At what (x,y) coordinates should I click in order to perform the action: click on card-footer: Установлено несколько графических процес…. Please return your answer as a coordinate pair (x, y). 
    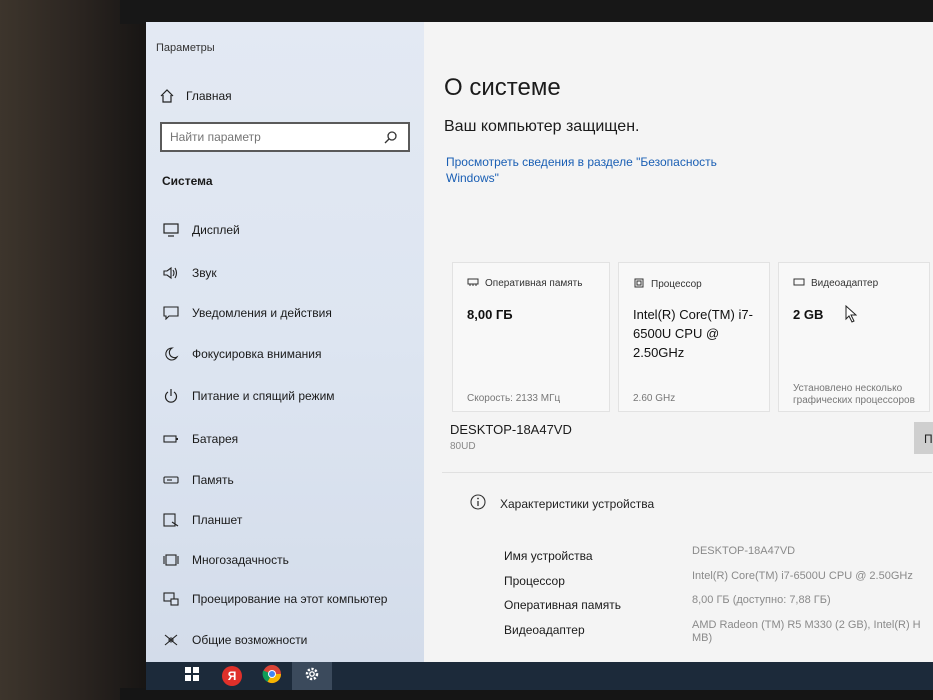
    Looking at the image, I should click on (854, 394).